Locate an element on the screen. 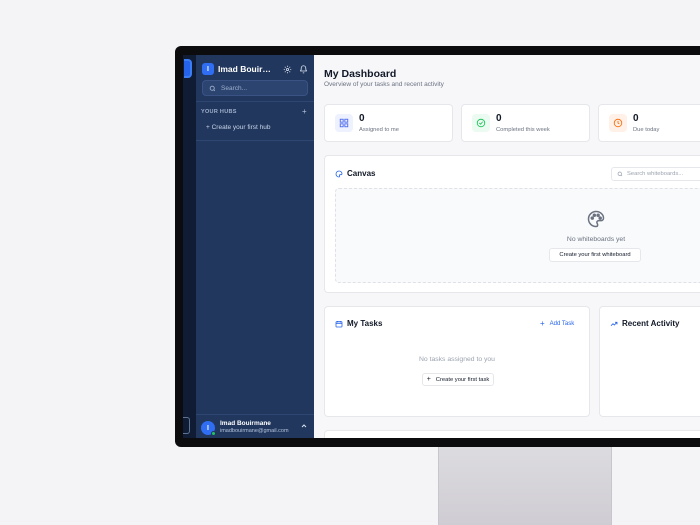 Image resolution: width=700 pixels, height=525 pixels. stat-card-completed: 0 Completed this week is located at coordinates (525, 123).